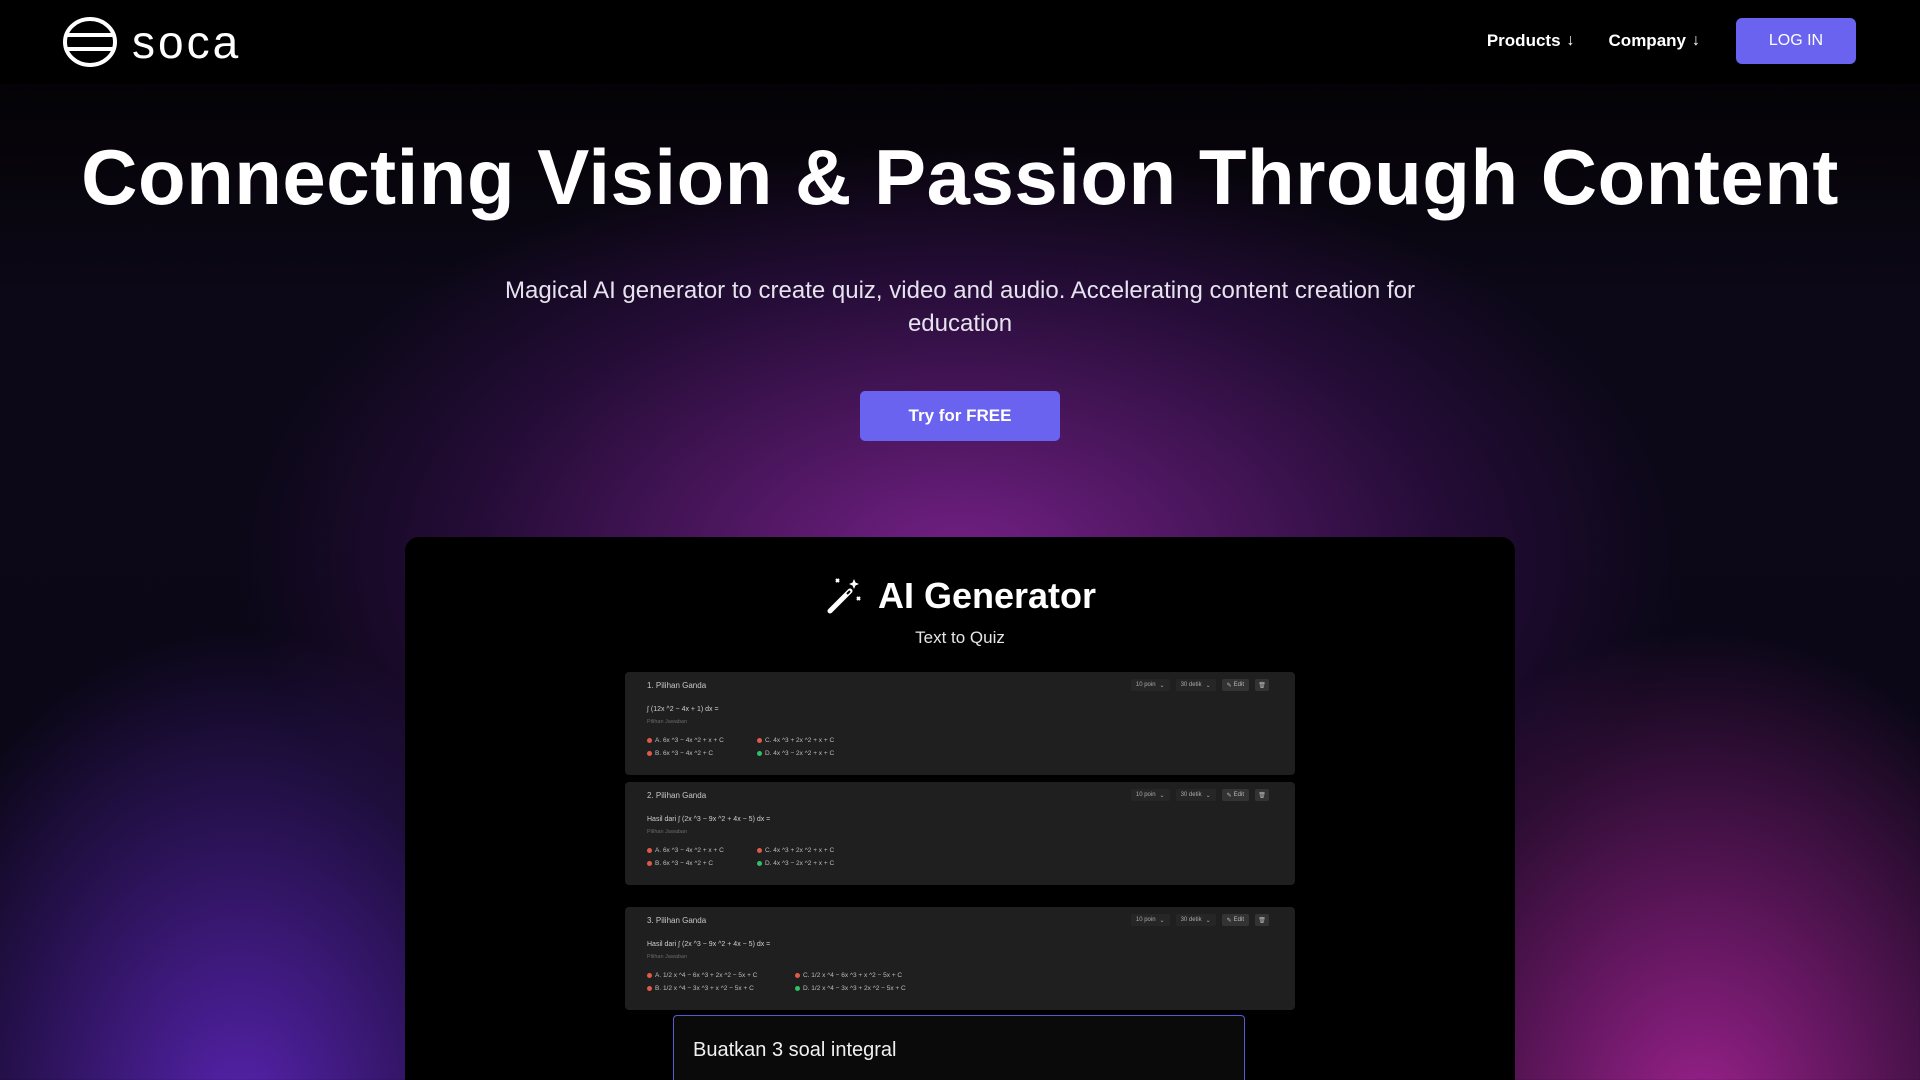 This screenshot has height=1080, width=1920. Describe the element at coordinates (704, 988) in the screenshot. I see `option-text: B. 1/2 x ^4 − 3x ^3 + x ^2 − 5x + C` at that location.